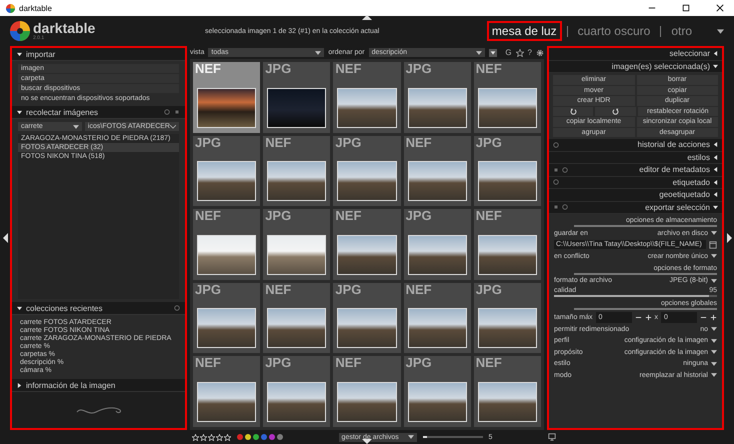 This screenshot has width=734, height=444. What do you see at coordinates (635, 195) in the screenshot?
I see `module-header: geoetiquetado` at bounding box center [635, 195].